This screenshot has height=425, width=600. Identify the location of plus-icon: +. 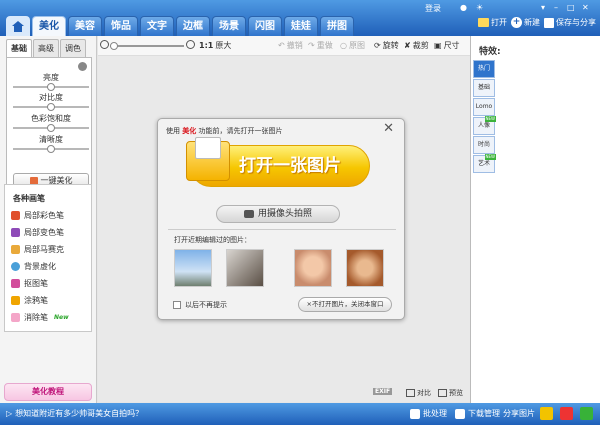
(516, 22).